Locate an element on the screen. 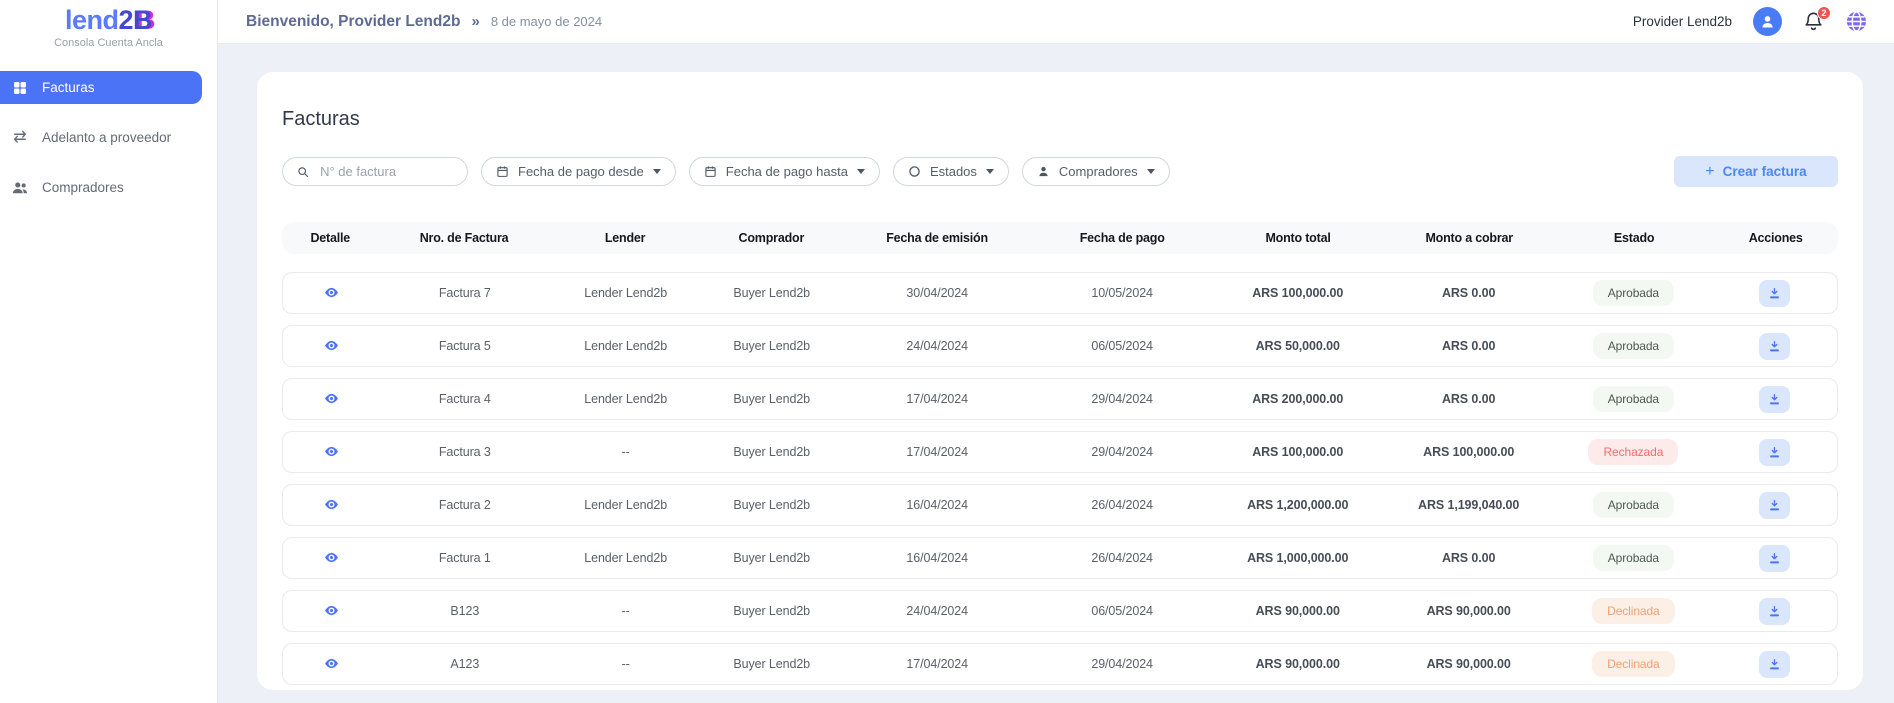  amount-to-collect: ARS 100,000.00 is located at coordinates (1469, 452).